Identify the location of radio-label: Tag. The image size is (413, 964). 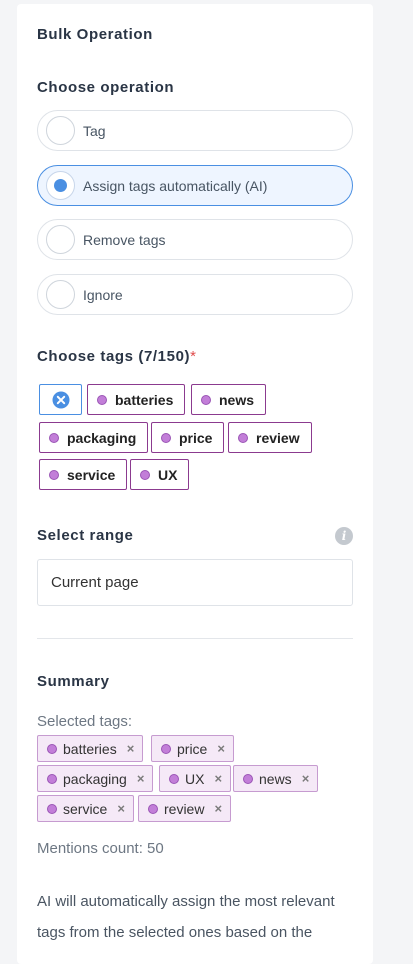
(94, 130).